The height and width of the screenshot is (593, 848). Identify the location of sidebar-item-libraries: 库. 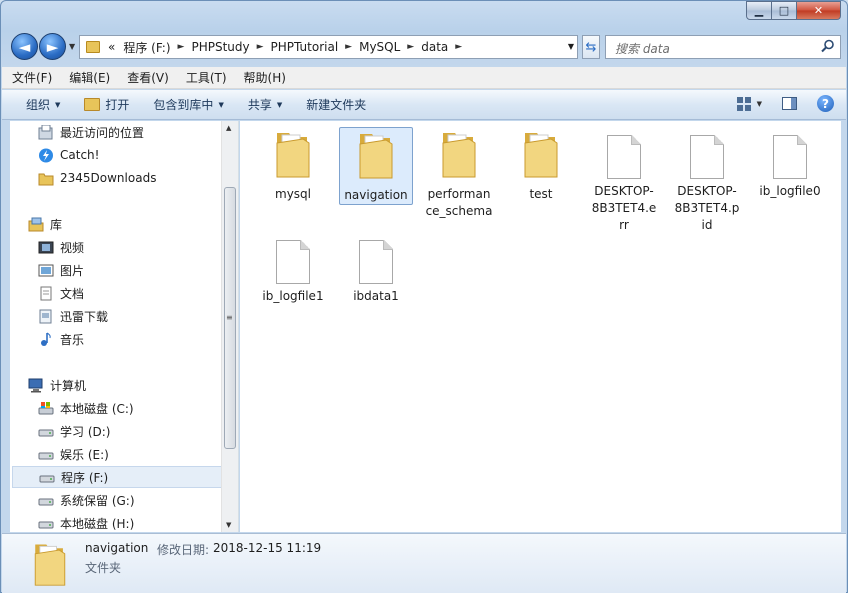
(133, 224).